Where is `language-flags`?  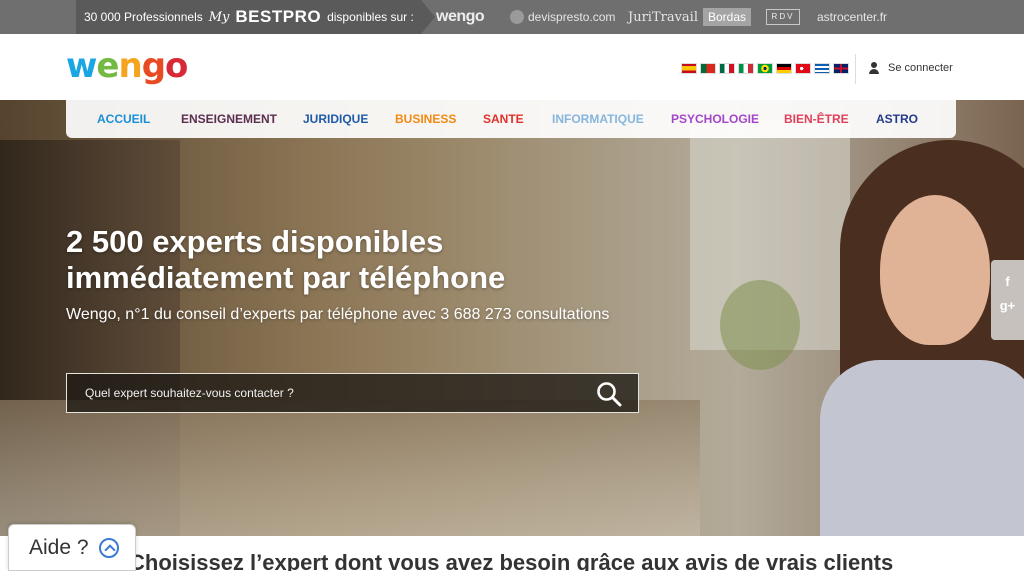 language-flags is located at coordinates (765, 68).